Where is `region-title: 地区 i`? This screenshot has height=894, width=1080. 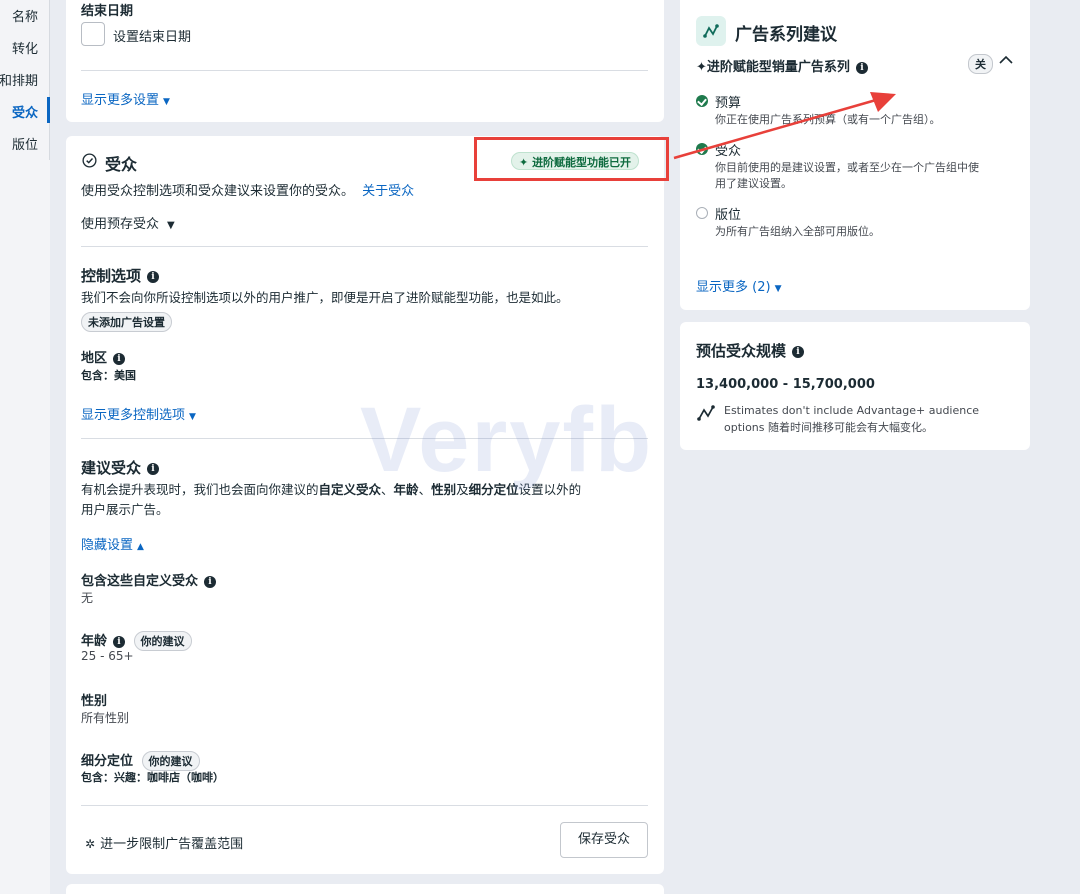 region-title: 地区 i is located at coordinates (103, 356).